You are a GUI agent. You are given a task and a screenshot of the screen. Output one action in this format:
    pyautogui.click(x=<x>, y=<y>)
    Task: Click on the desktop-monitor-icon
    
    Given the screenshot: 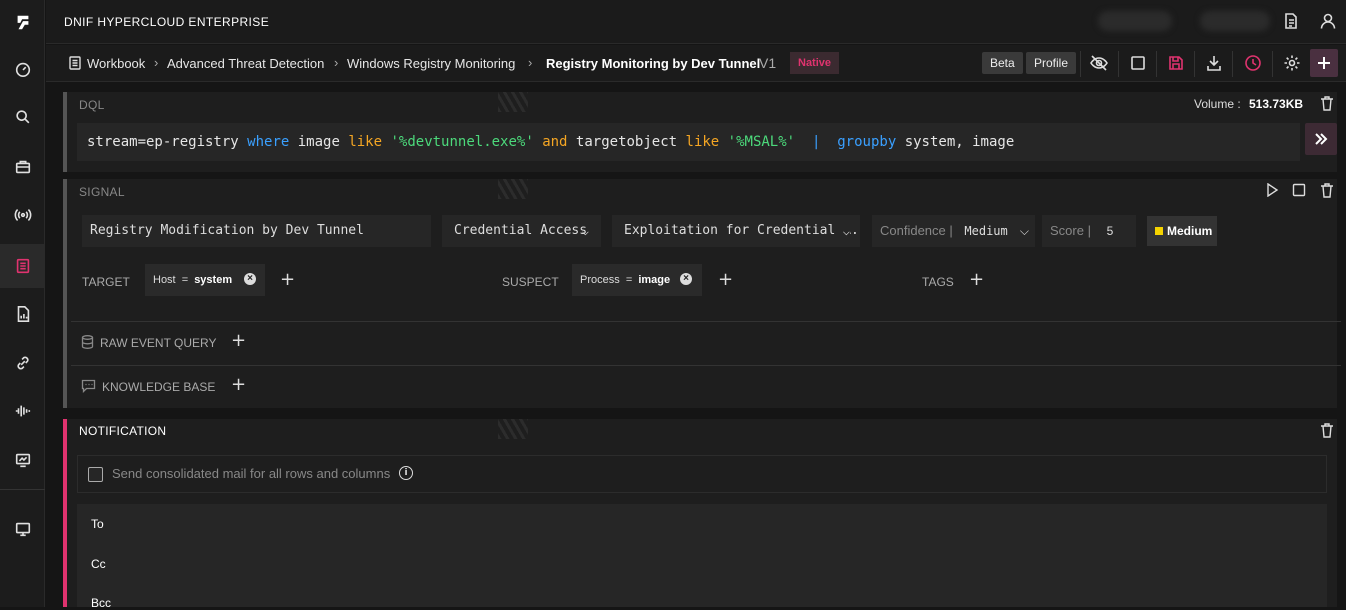 What is the action you would take?
    pyautogui.click(x=22, y=529)
    